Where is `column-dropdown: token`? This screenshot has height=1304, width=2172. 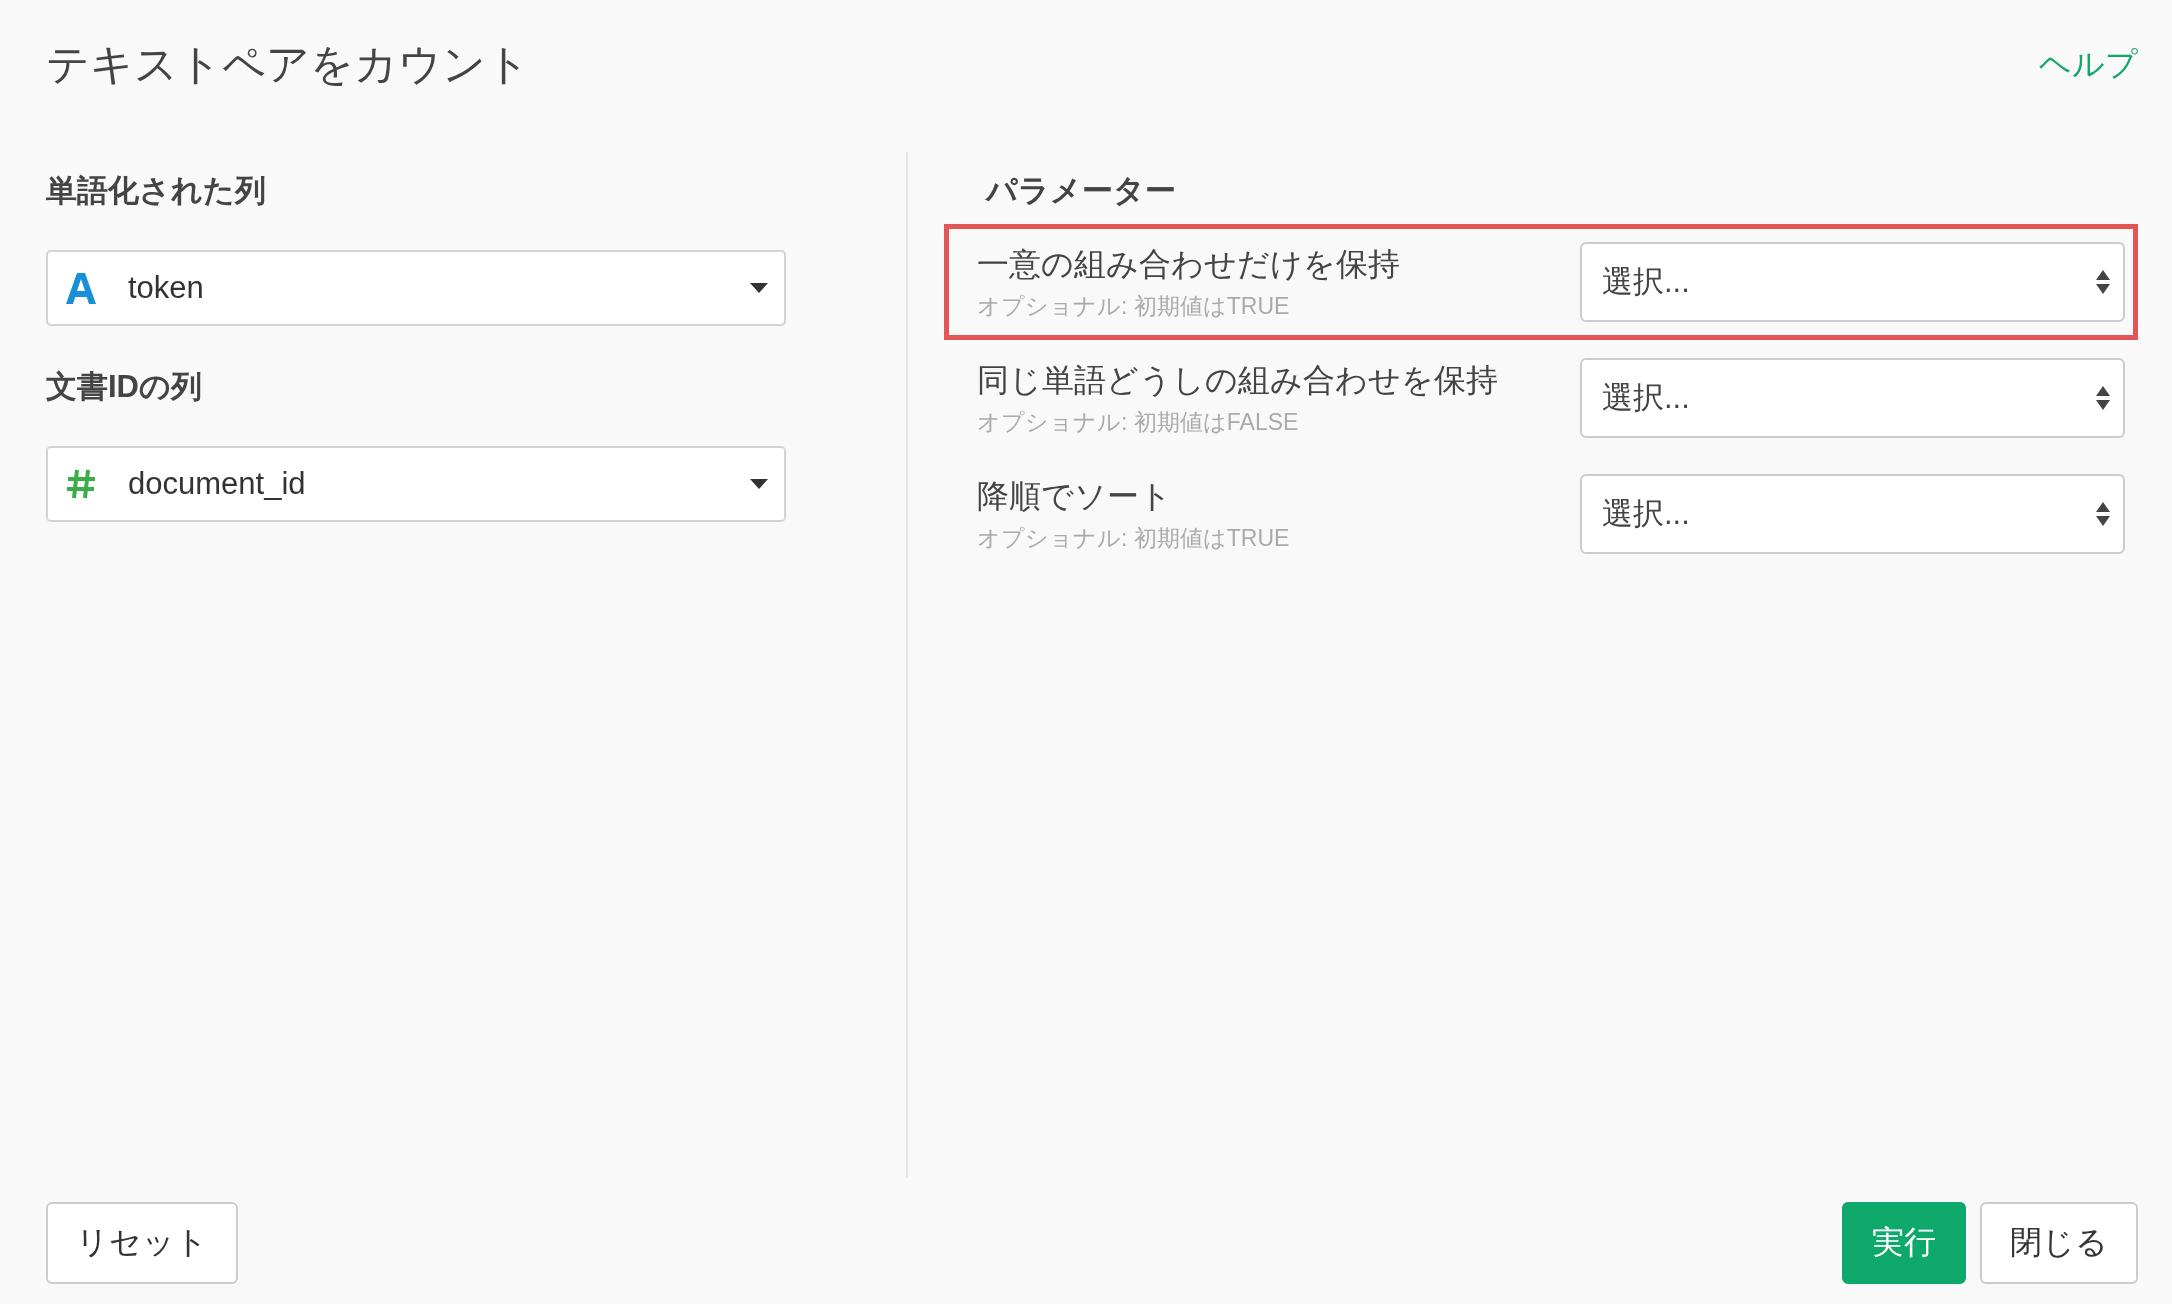
column-dropdown: token is located at coordinates (416, 288).